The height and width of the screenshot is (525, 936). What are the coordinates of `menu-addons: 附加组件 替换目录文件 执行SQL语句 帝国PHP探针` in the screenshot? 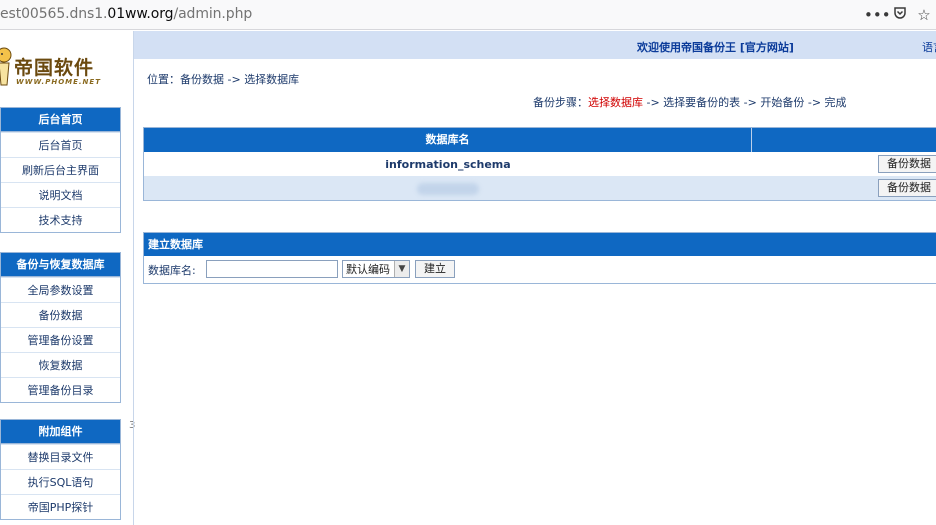 It's located at (60, 469).